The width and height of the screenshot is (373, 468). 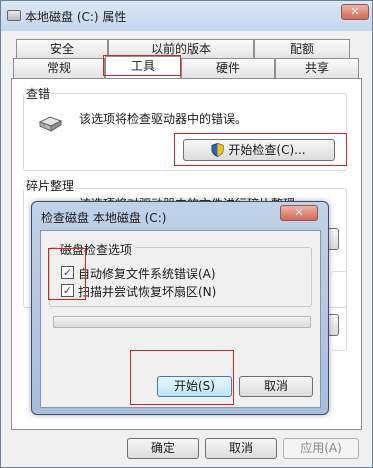 I want to click on backup-group-partial, so click(x=339, y=311).